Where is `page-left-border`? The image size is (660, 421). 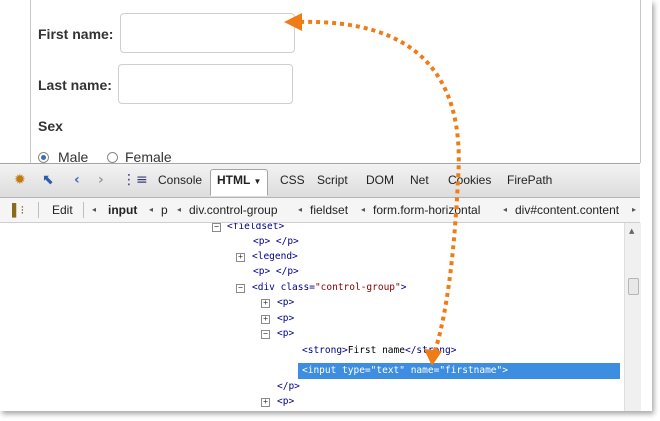 page-left-border is located at coordinates (30, 81).